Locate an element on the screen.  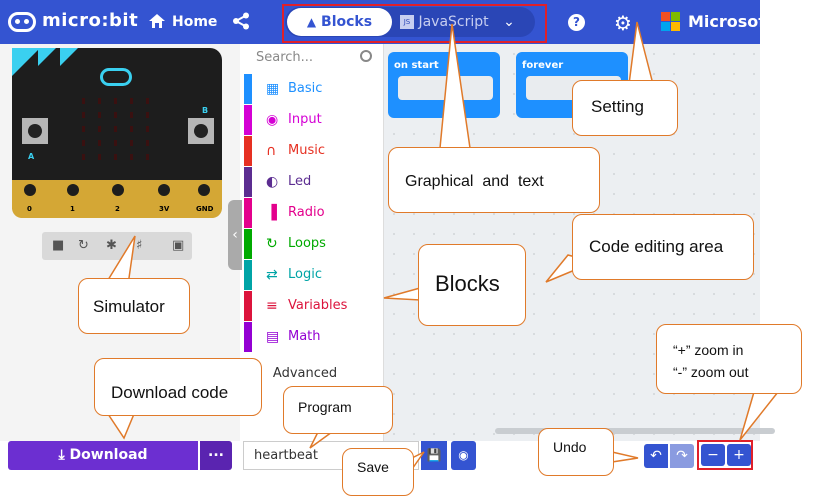
restart-icon: ↻ is located at coordinates (83, 245).